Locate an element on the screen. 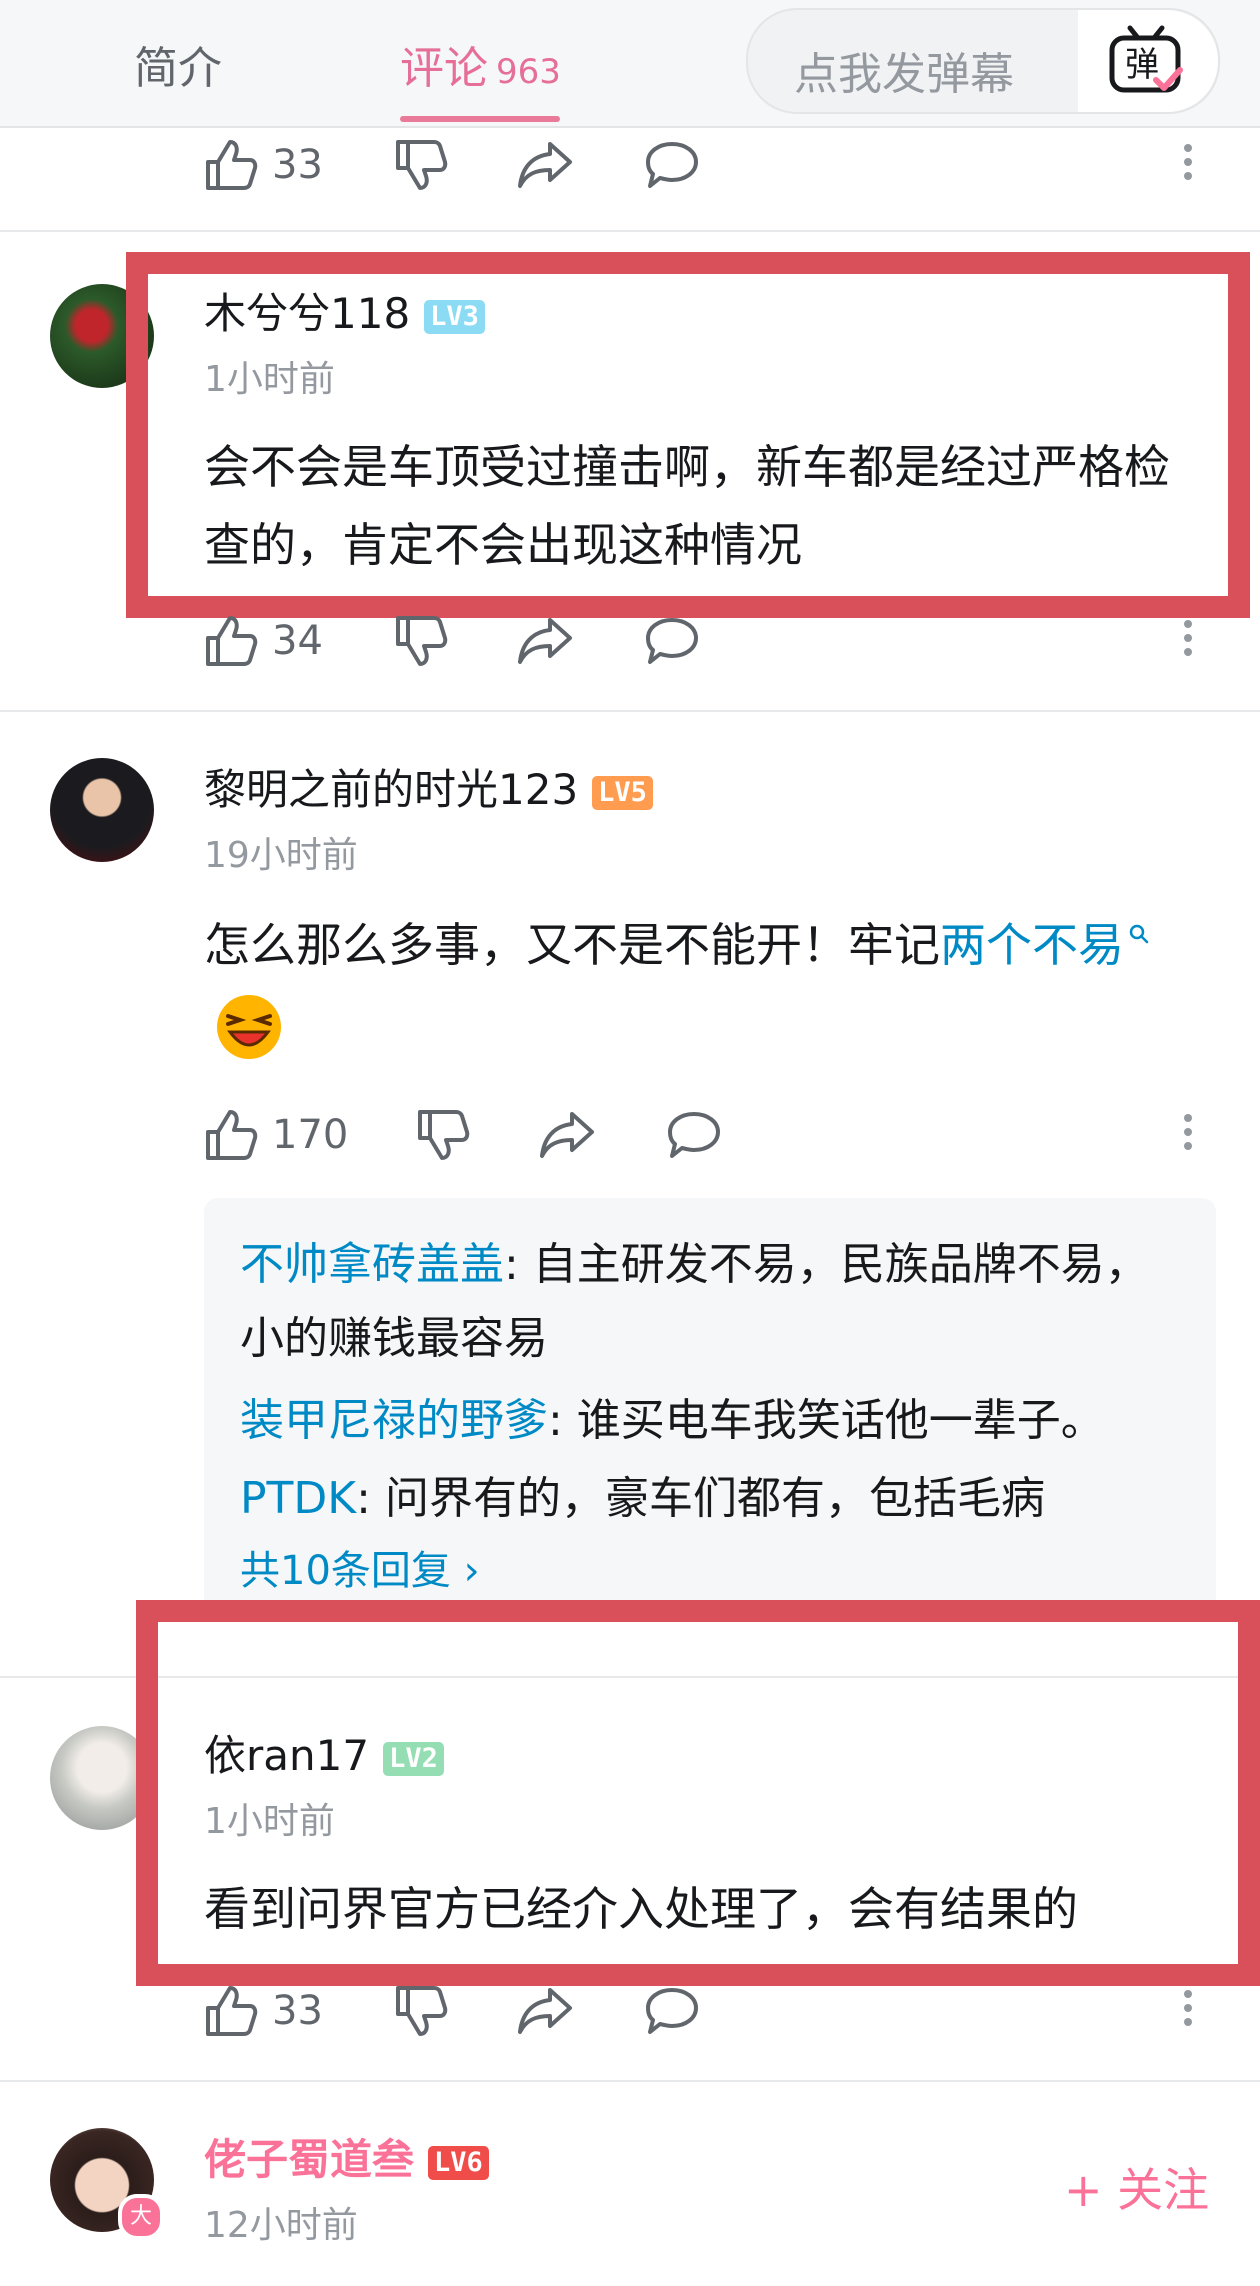 The width and height of the screenshot is (1260, 2286). level-badge: LV3 is located at coordinates (454, 316).